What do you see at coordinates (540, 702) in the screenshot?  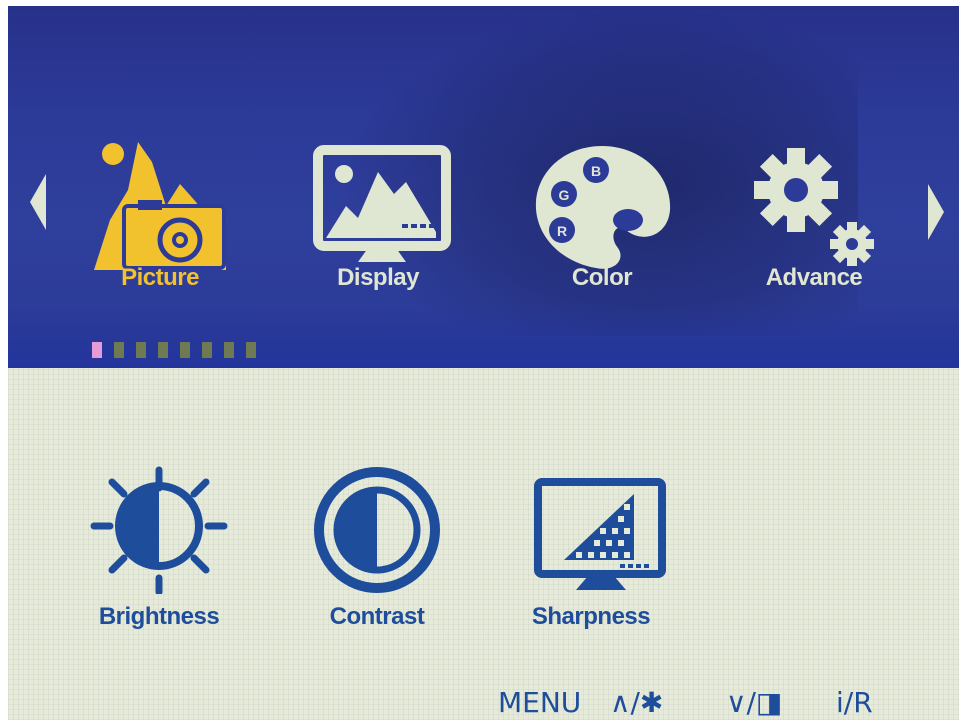 I see `menu-key-label: MENU` at bounding box center [540, 702].